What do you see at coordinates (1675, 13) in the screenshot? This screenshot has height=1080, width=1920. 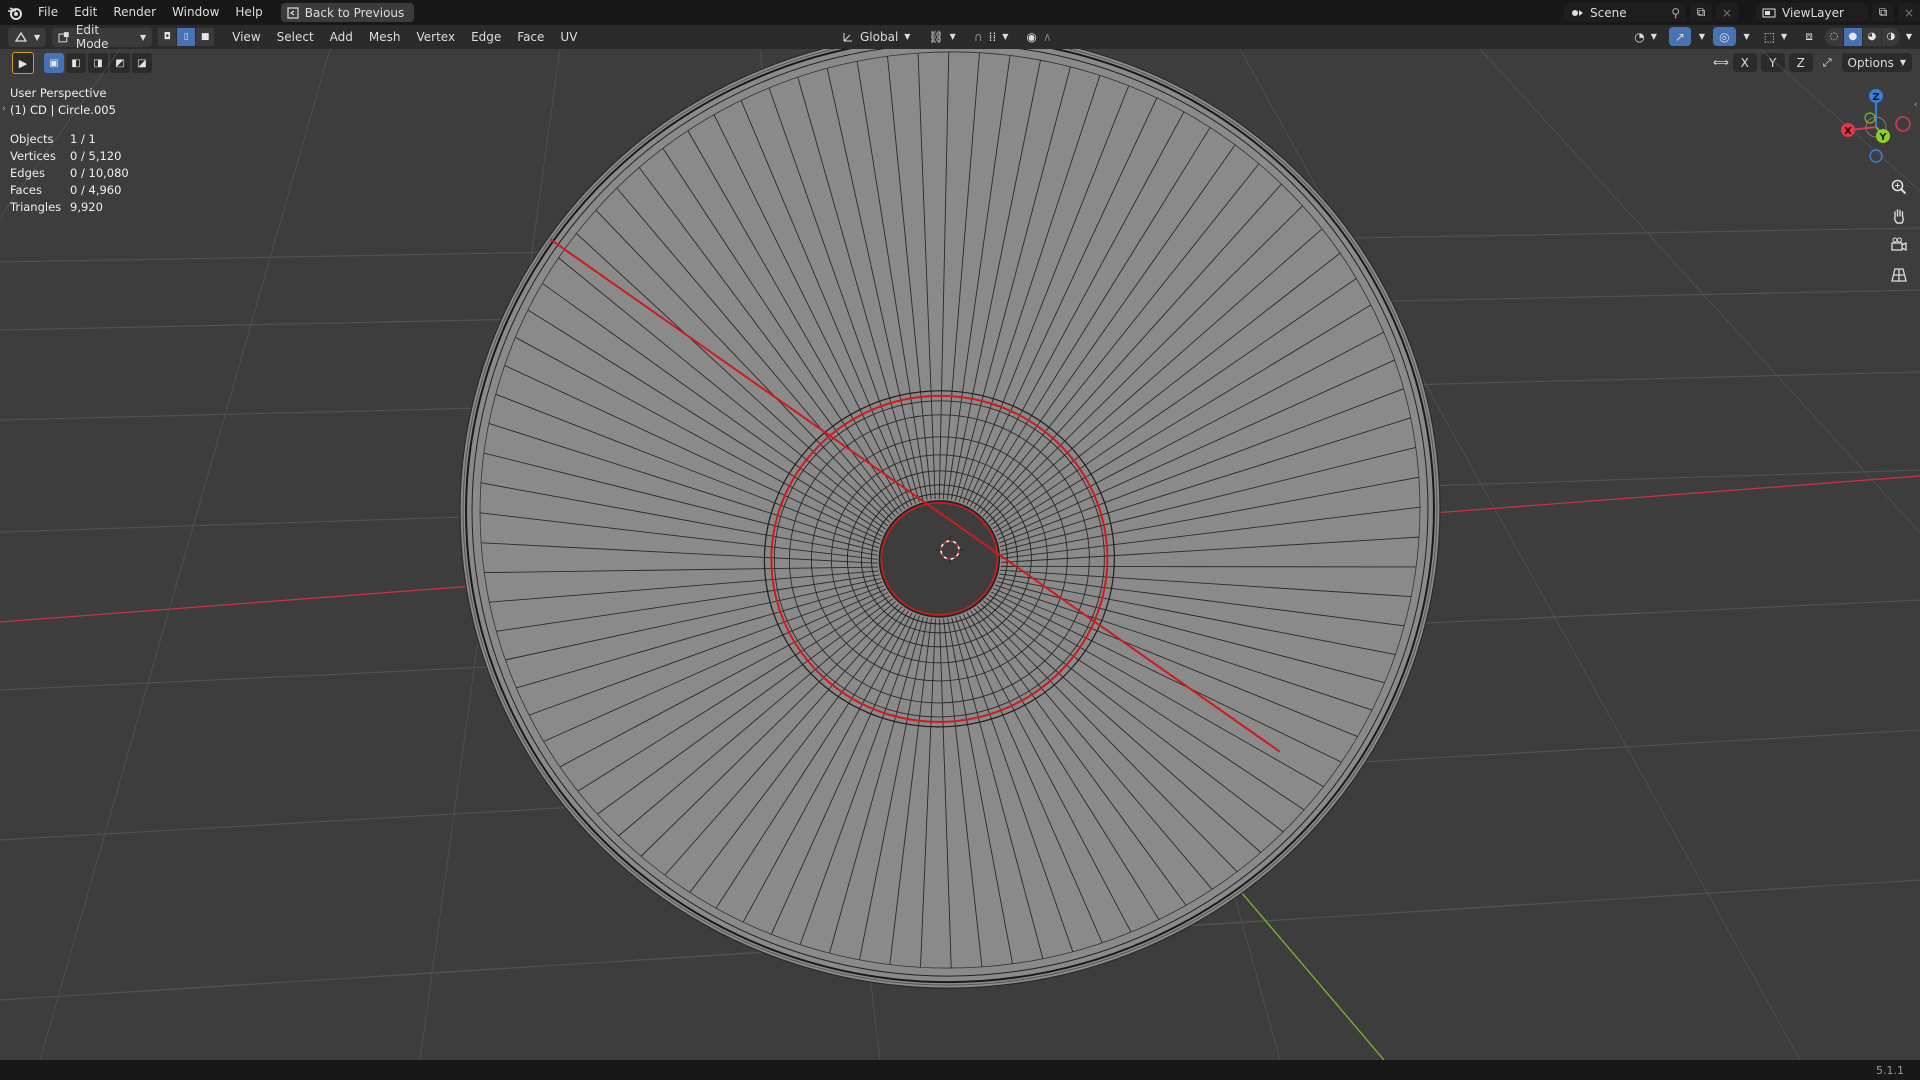 I see `pin-icon: ⚲` at bounding box center [1675, 13].